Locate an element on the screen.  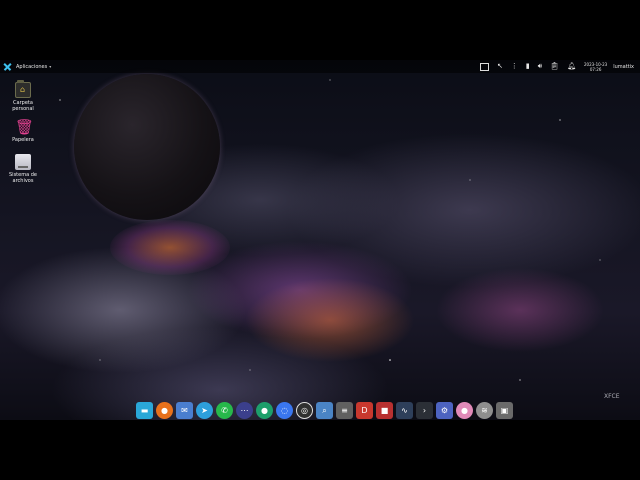
workspace-switcher-icon is located at coordinates (485, 66).